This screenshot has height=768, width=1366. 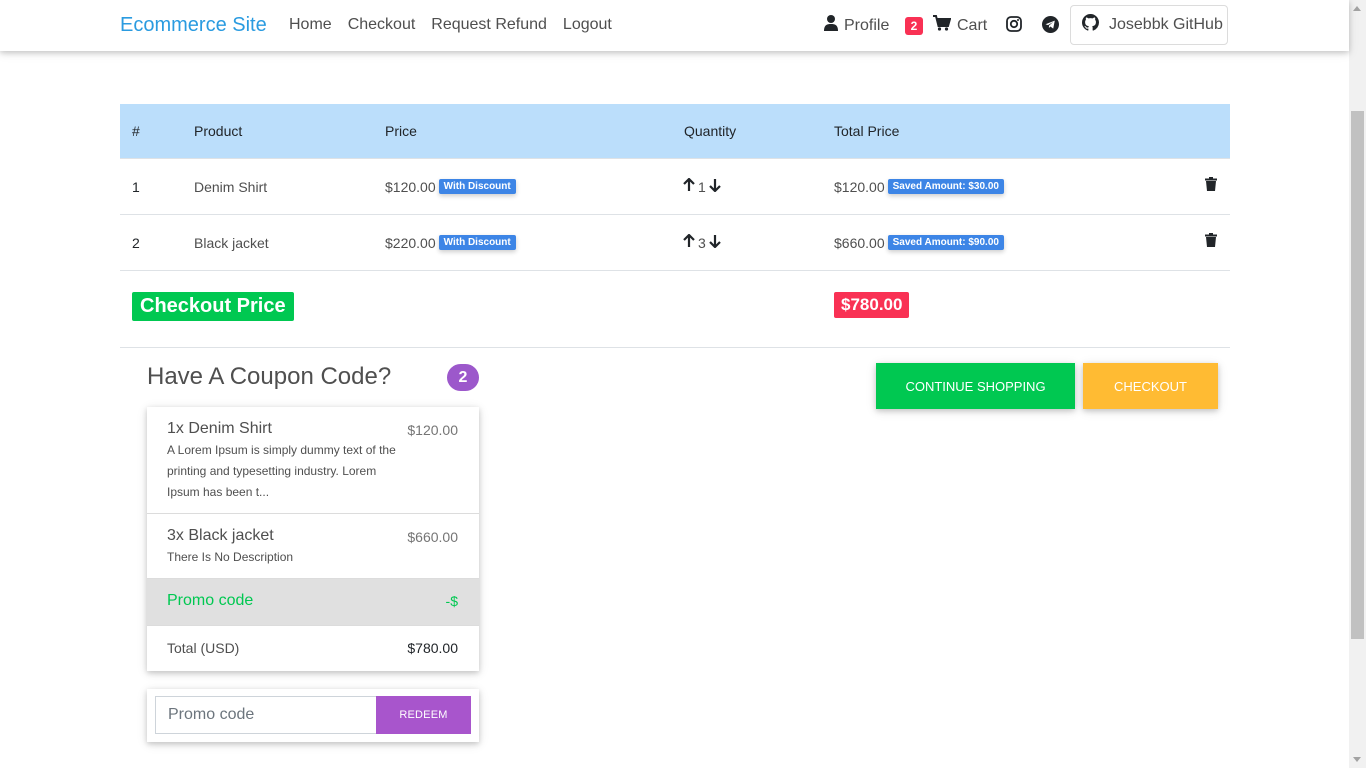 I want to click on quantity-value: 1, so click(x=702, y=186).